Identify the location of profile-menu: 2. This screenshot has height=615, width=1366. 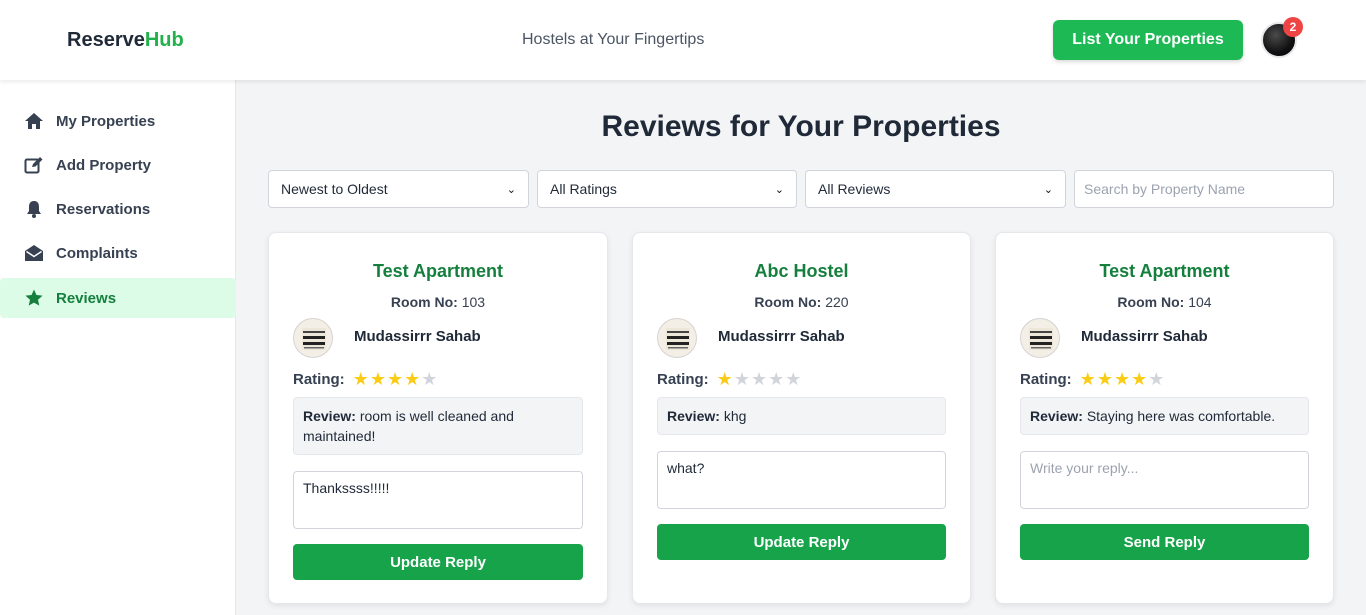
(1282, 37).